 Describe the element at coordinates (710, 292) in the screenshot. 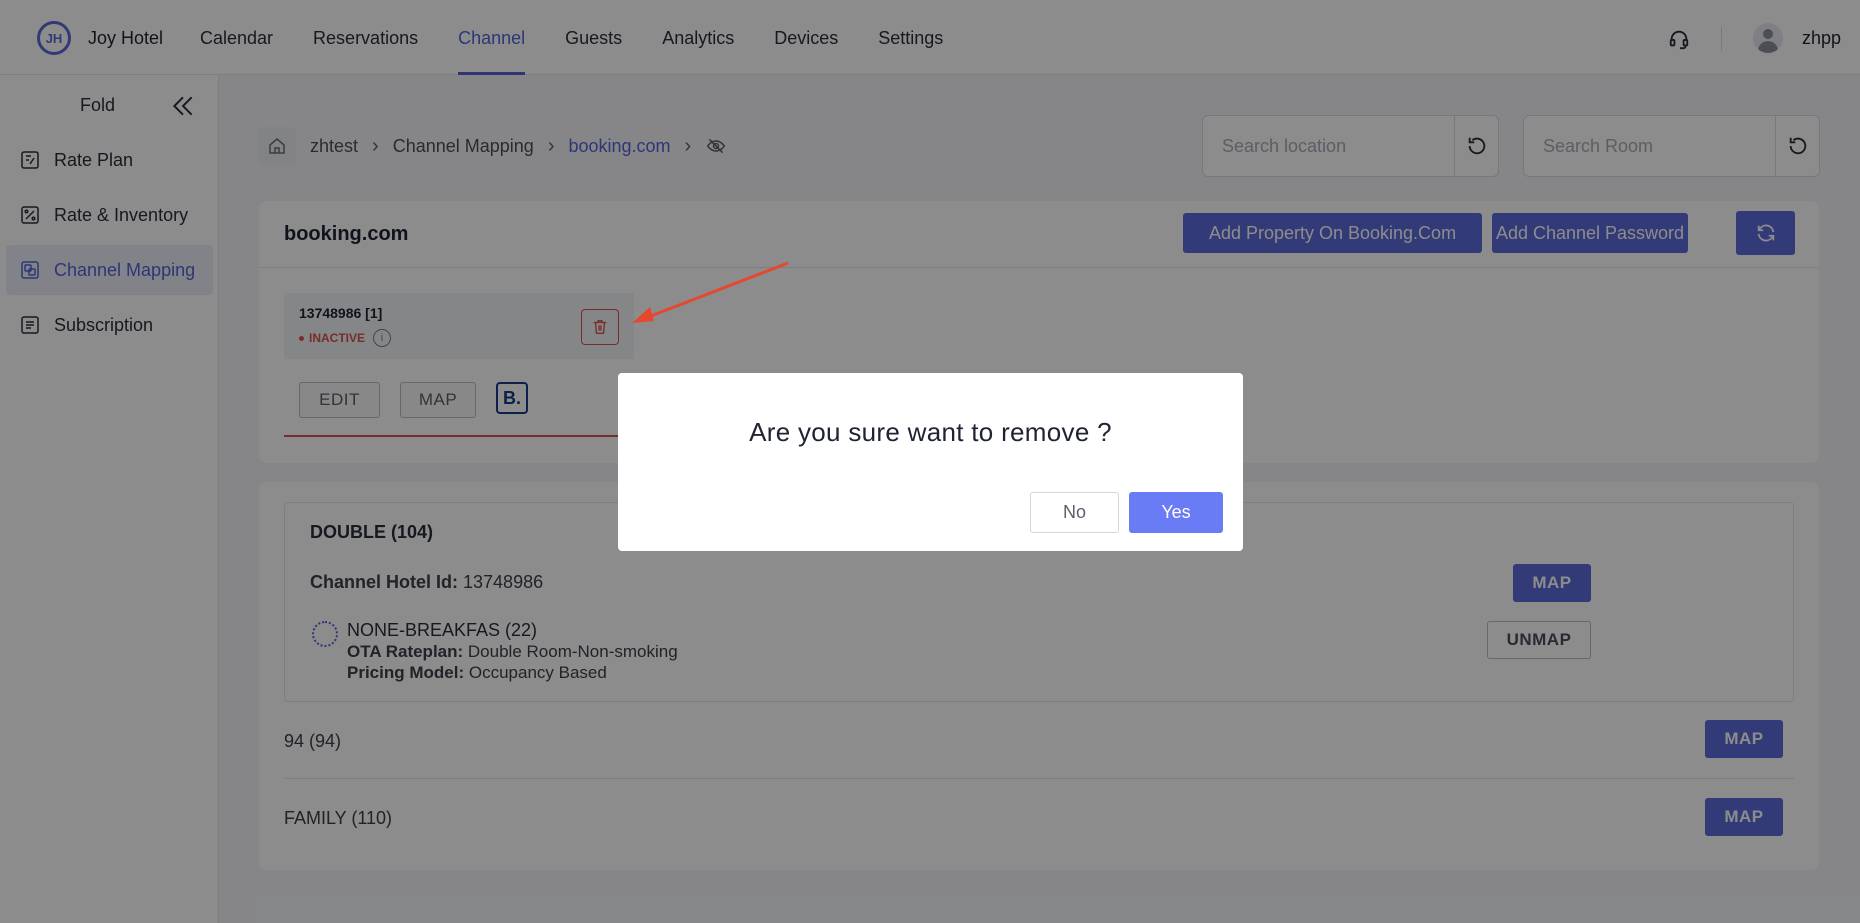

I see `annotation-arrow-icon` at that location.